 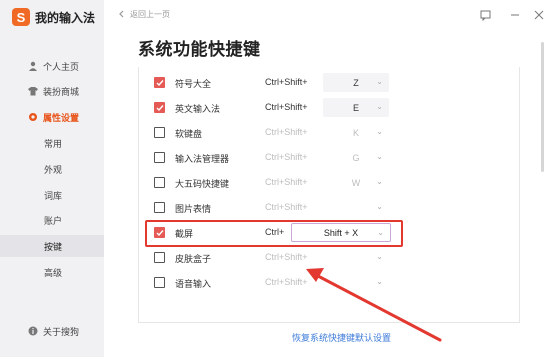 I want to click on reset-defaults-link: 恢复系统快捷键默认设置, so click(x=341, y=337).